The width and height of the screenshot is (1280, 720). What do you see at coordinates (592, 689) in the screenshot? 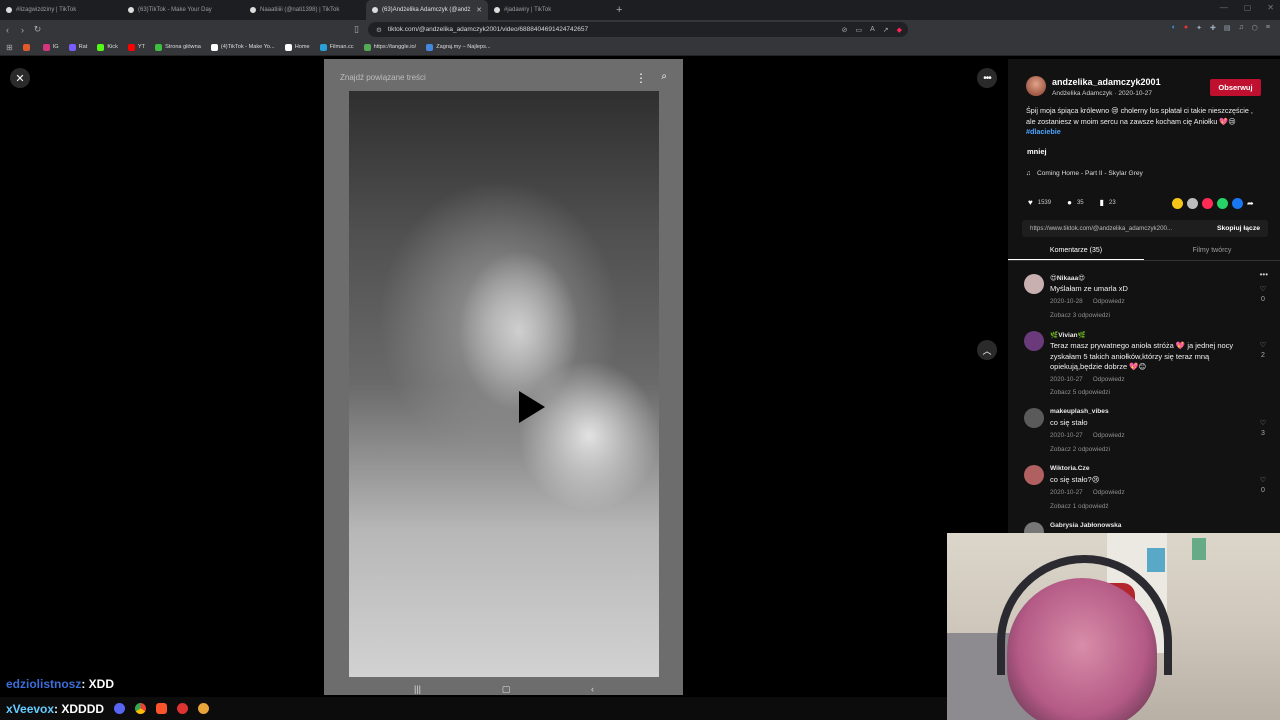
I see `back-nav-icon: ‹` at bounding box center [592, 689].